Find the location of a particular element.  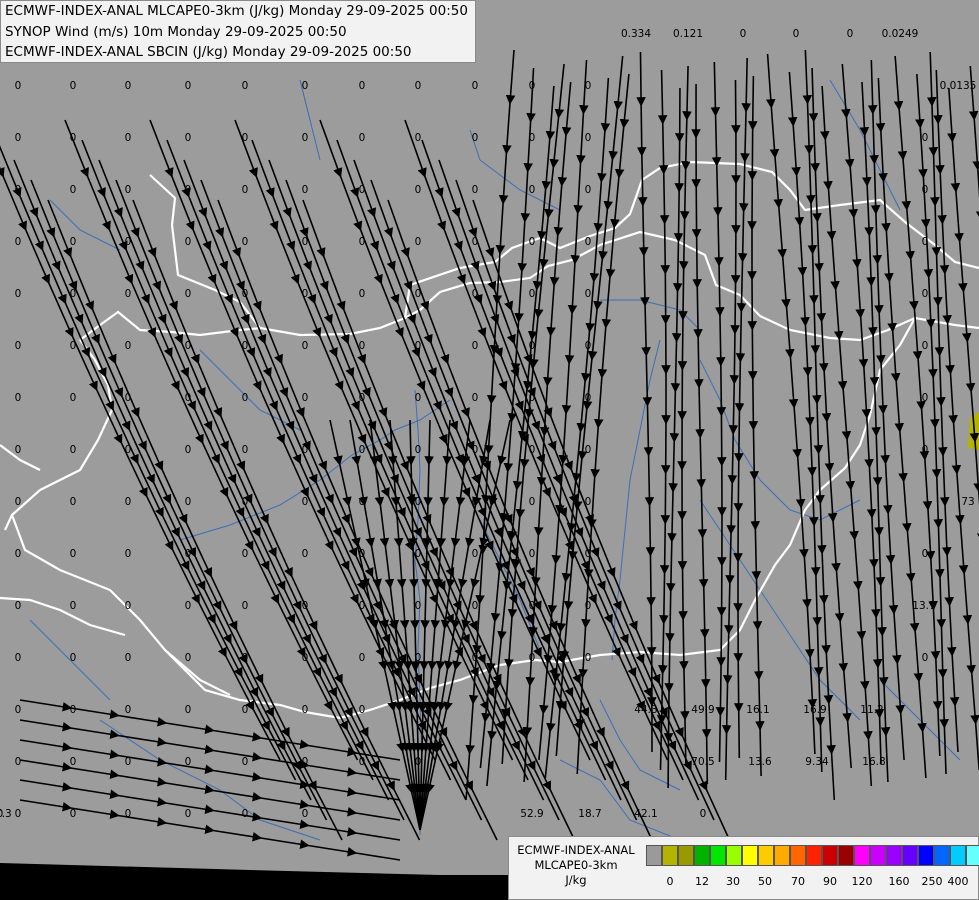

legend-title-parameter: MLCAPE0-3km is located at coordinates (576, 865).